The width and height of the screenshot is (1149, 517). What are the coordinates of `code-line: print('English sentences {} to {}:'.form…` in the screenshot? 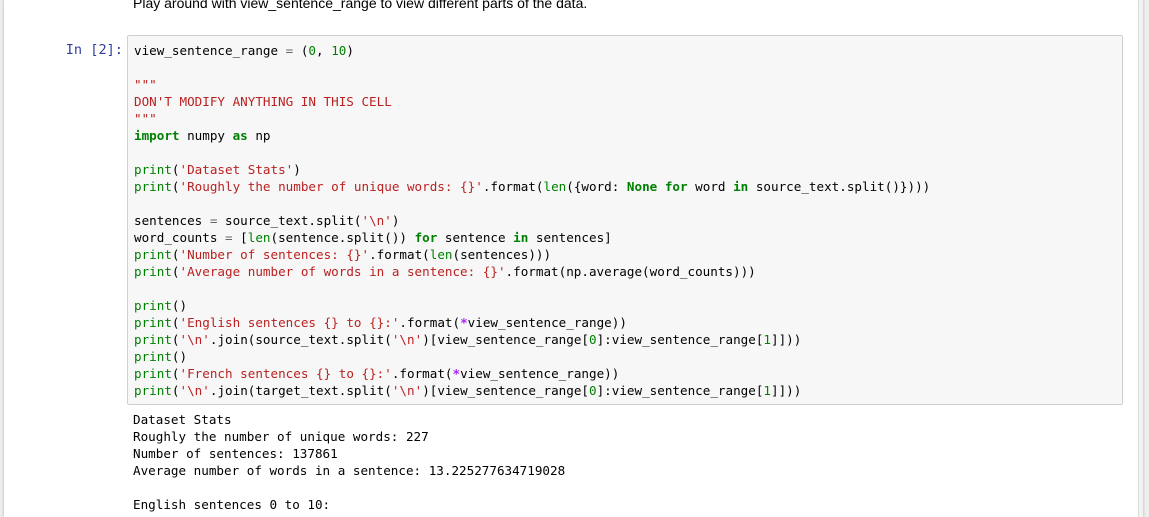 It's located at (380, 322).